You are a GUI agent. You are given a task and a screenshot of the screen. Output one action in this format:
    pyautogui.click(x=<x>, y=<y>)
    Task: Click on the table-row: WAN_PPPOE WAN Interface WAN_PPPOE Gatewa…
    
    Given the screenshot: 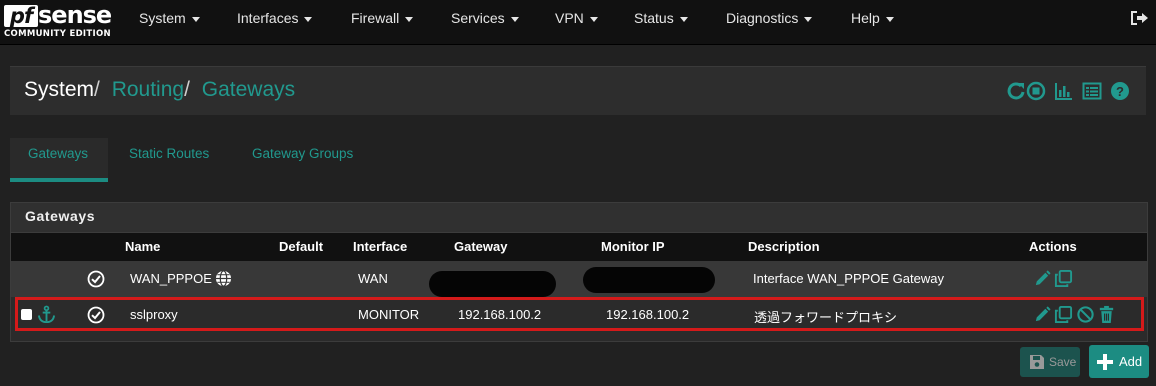 What is the action you would take?
    pyautogui.click(x=579, y=279)
    